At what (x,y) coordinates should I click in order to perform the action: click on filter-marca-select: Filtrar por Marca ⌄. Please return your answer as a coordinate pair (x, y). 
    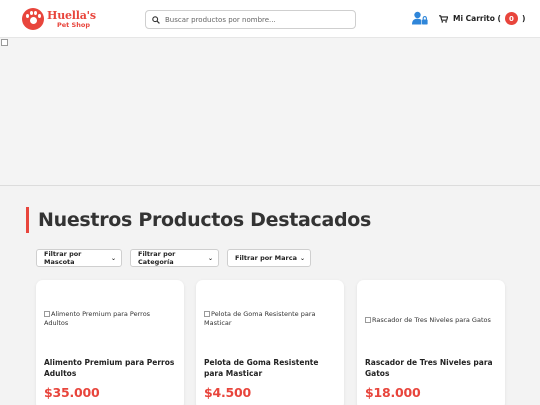
    Looking at the image, I should click on (269, 258).